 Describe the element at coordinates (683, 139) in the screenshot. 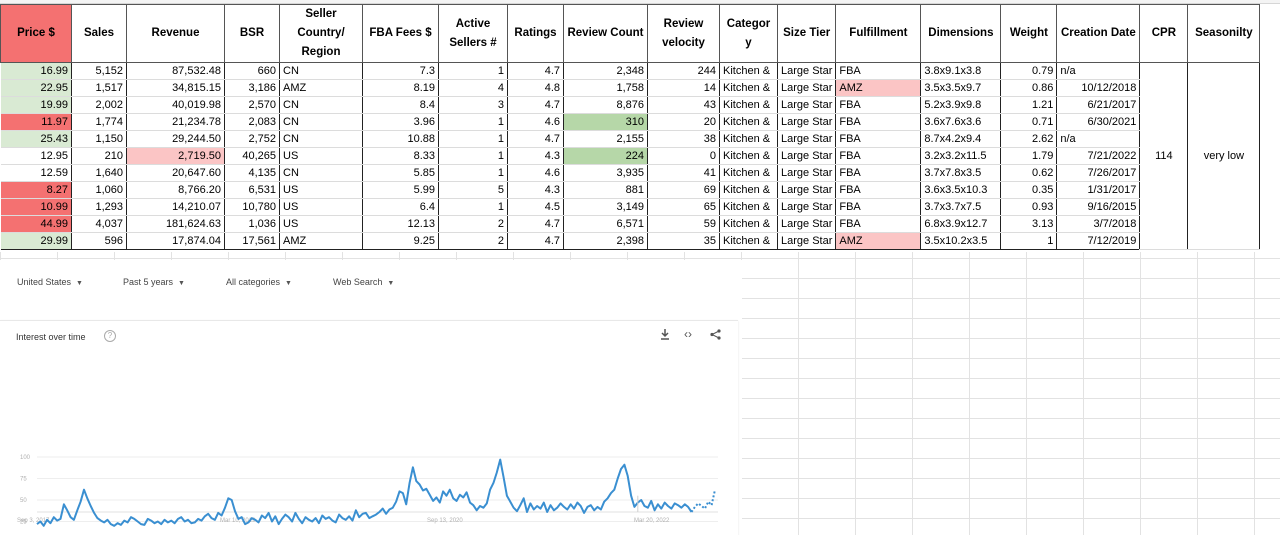

I see `review-velocity-cell: 38` at that location.